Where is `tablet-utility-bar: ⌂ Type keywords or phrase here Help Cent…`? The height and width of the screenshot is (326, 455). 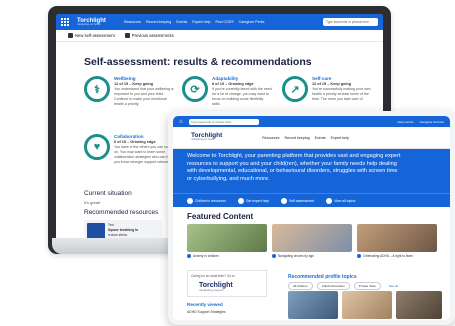
tablet-utility-bar: ⌂ Type keywords or phrase here Help Cent… is located at coordinates (311, 121).